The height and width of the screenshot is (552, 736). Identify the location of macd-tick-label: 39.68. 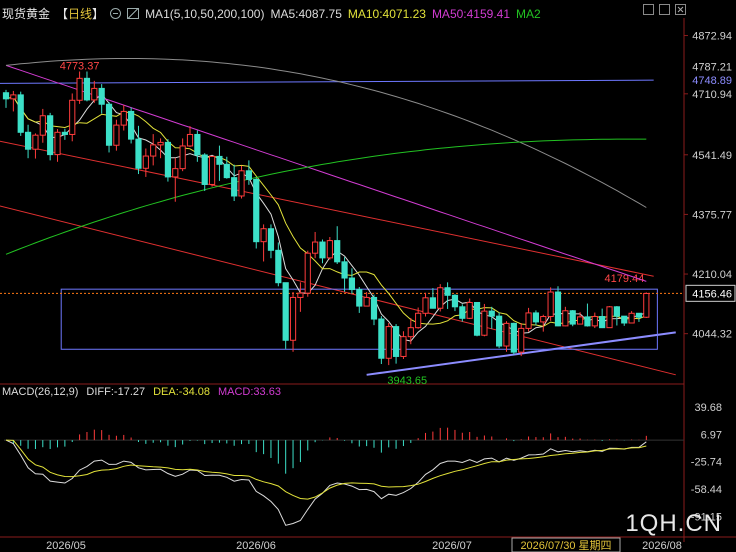
(708, 408).